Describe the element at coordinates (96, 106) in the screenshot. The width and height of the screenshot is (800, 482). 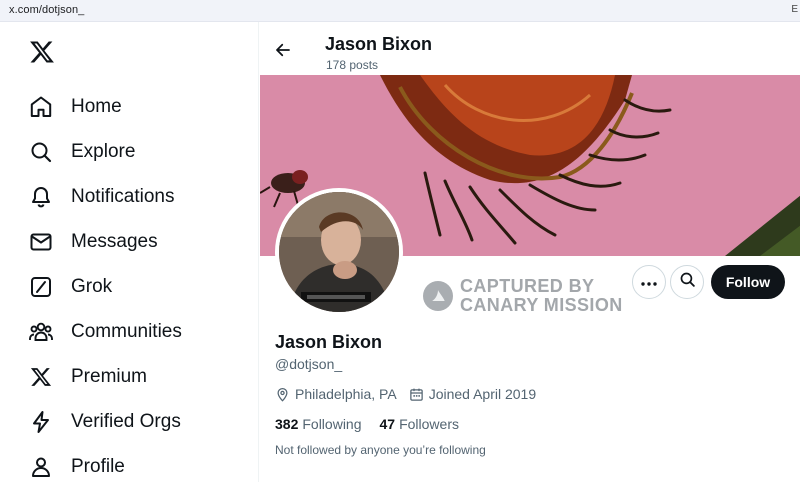
I see `sidebar-item-label: Home` at that location.